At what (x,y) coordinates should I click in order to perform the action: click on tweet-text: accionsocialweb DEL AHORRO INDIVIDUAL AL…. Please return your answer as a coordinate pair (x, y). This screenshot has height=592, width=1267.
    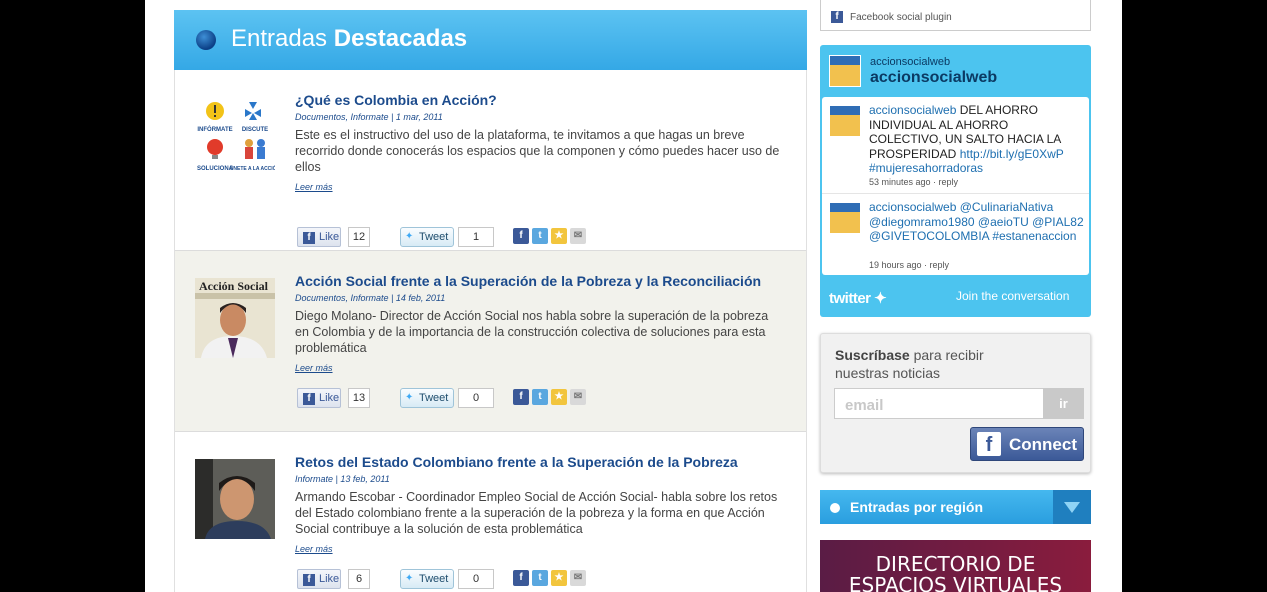
    Looking at the image, I should click on (976, 139).